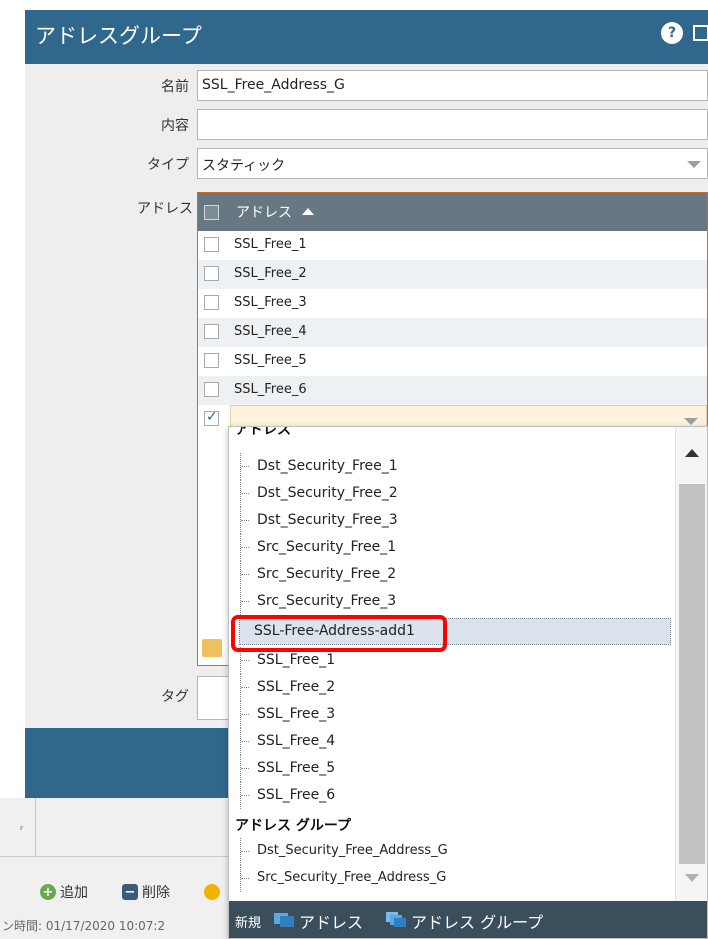  What do you see at coordinates (452, 124) in the screenshot?
I see `description-input` at bounding box center [452, 124].